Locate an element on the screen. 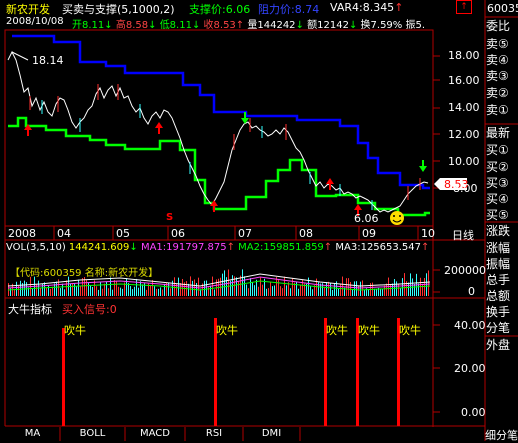  signal-bar is located at coordinates (63, 377).